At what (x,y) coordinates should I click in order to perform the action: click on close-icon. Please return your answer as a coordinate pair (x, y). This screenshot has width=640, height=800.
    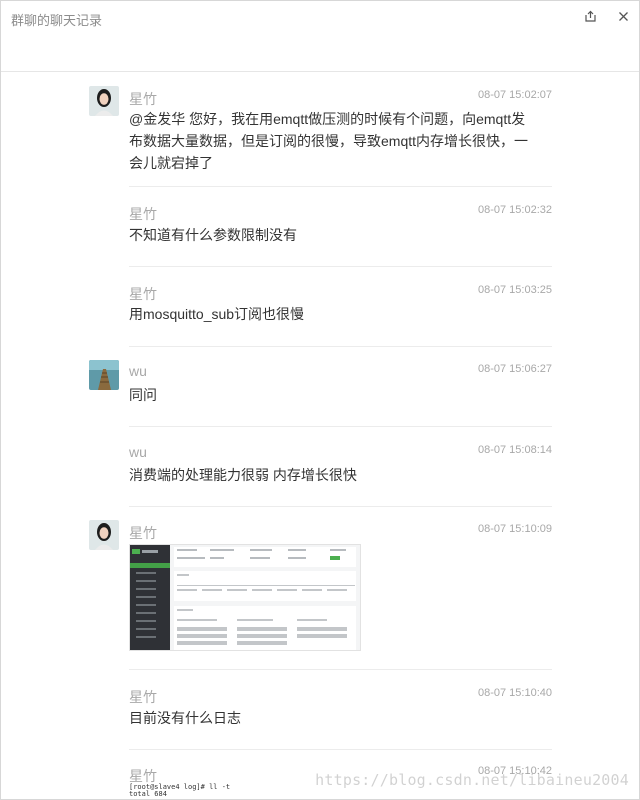
    Looking at the image, I should click on (623, 16).